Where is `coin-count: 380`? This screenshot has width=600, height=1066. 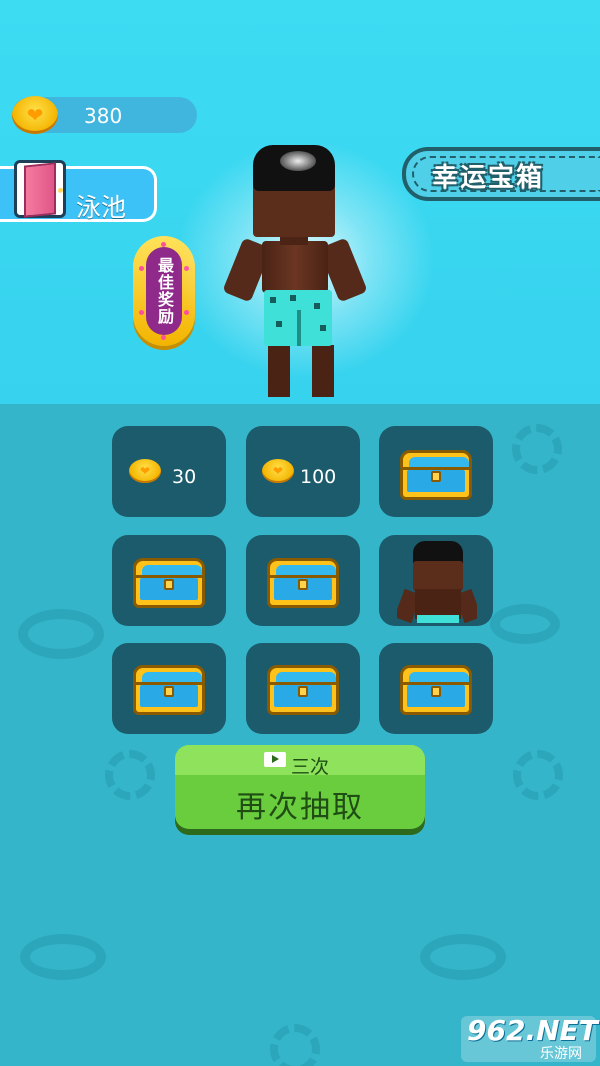 coin-count: 380 is located at coordinates (103, 116).